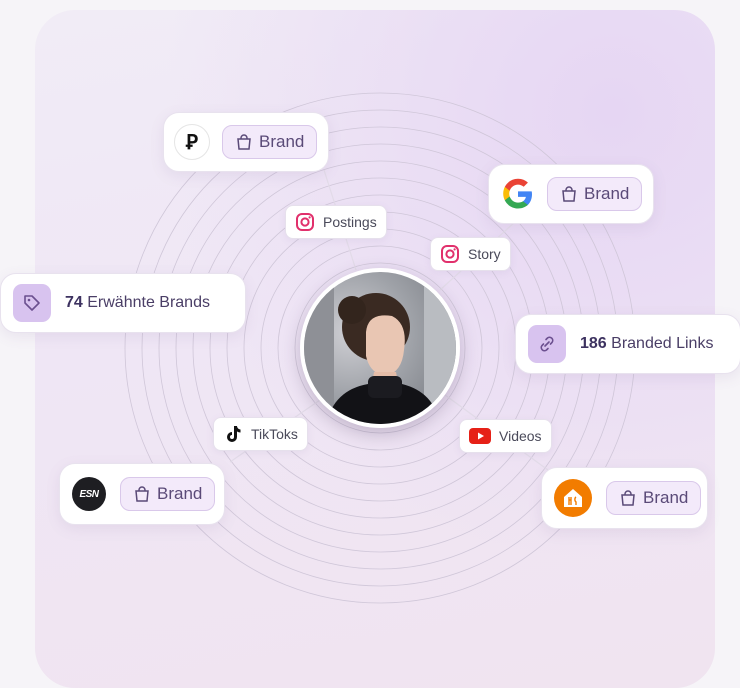 Image resolution: width=740 pixels, height=688 pixels. I want to click on esn-logo-icon: ESN, so click(89, 494).